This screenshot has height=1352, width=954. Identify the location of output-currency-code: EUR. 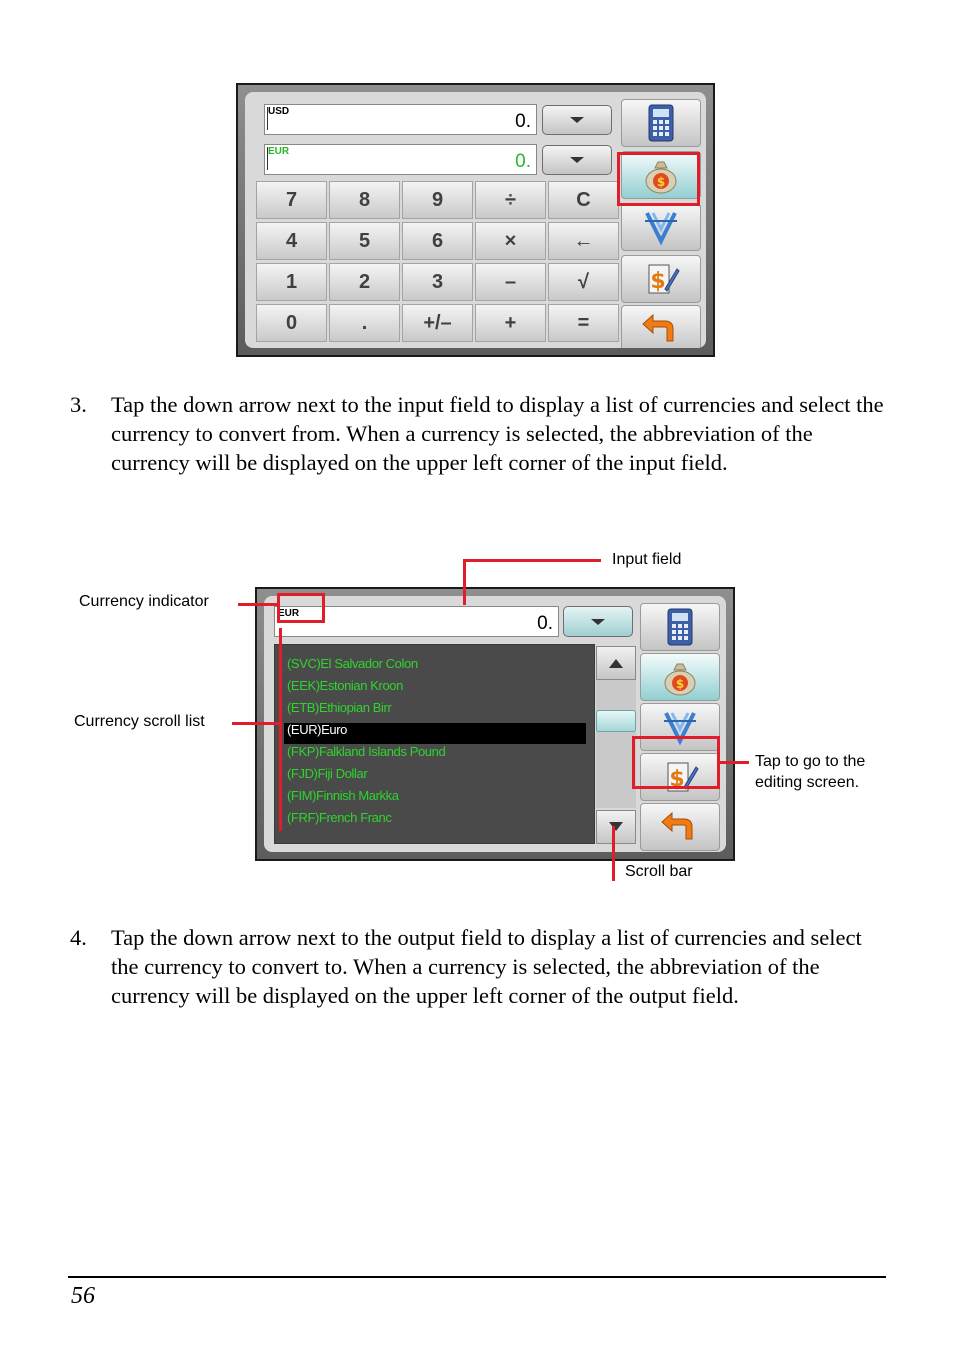
(279, 151).